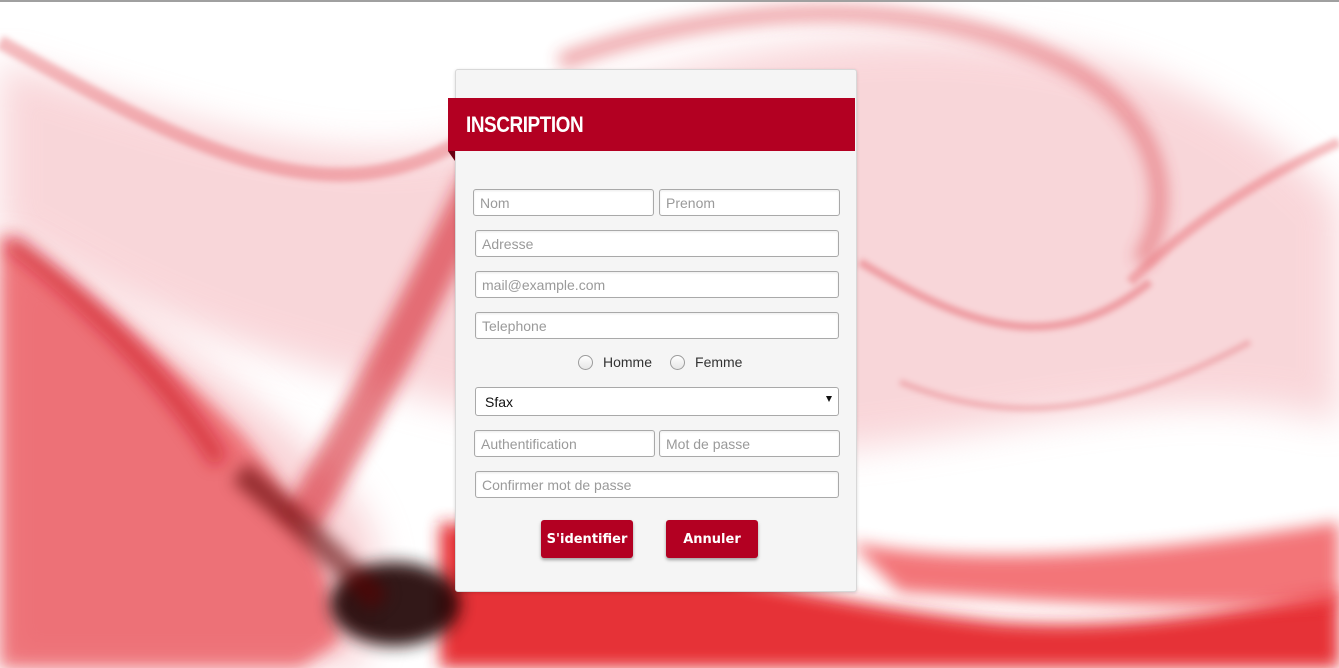 This screenshot has width=1339, height=668. What do you see at coordinates (585, 362) in the screenshot?
I see `homme-radio` at bounding box center [585, 362].